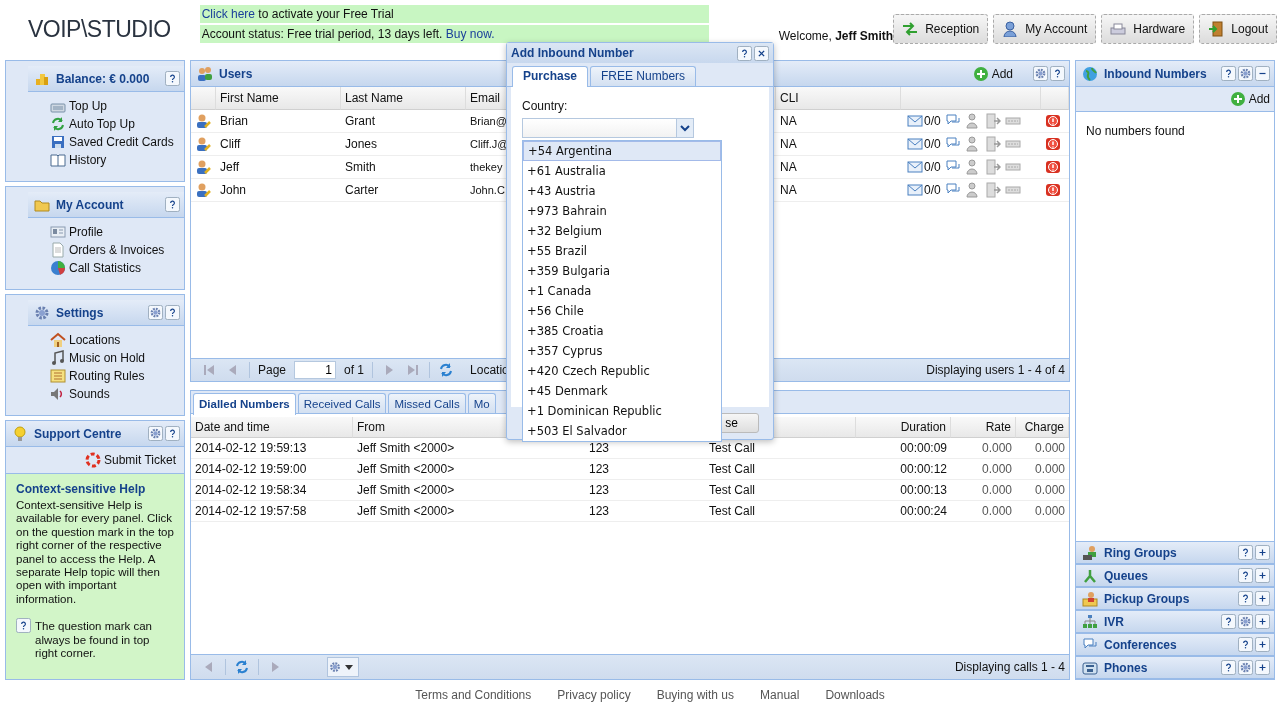 This screenshot has height=720, width=1280. Describe the element at coordinates (437, 511) in the screenshot. I see `table-cell: Jeff Smith <2000>` at that location.